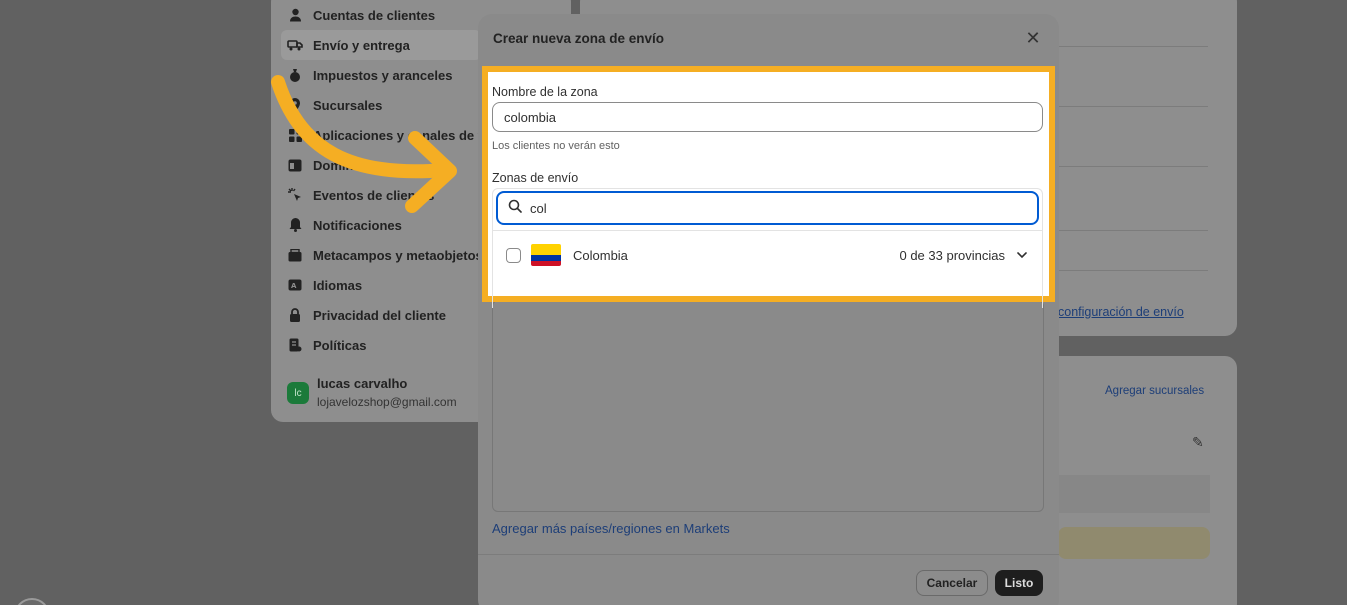 The width and height of the screenshot is (1347, 605). Describe the element at coordinates (556, 146) in the screenshot. I see `zone-name-hint: Los clientes no verán esto` at that location.